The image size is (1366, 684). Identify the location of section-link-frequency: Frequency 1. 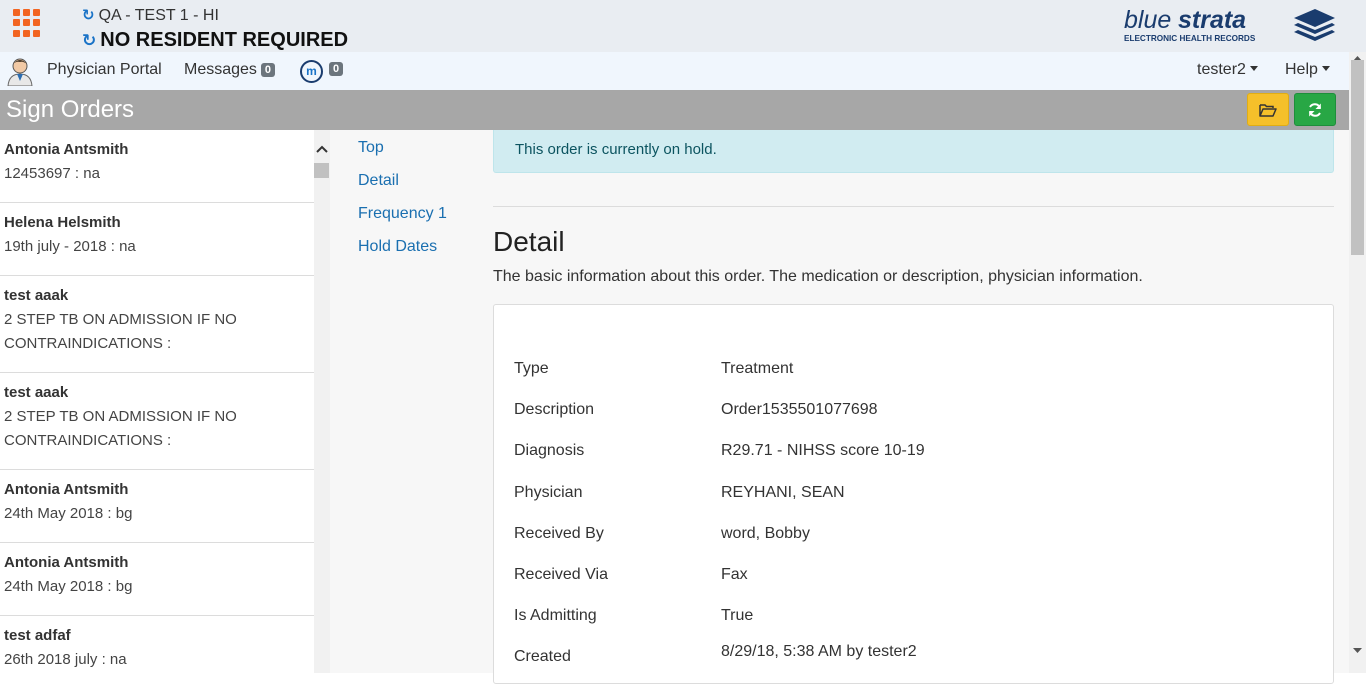
(402, 214).